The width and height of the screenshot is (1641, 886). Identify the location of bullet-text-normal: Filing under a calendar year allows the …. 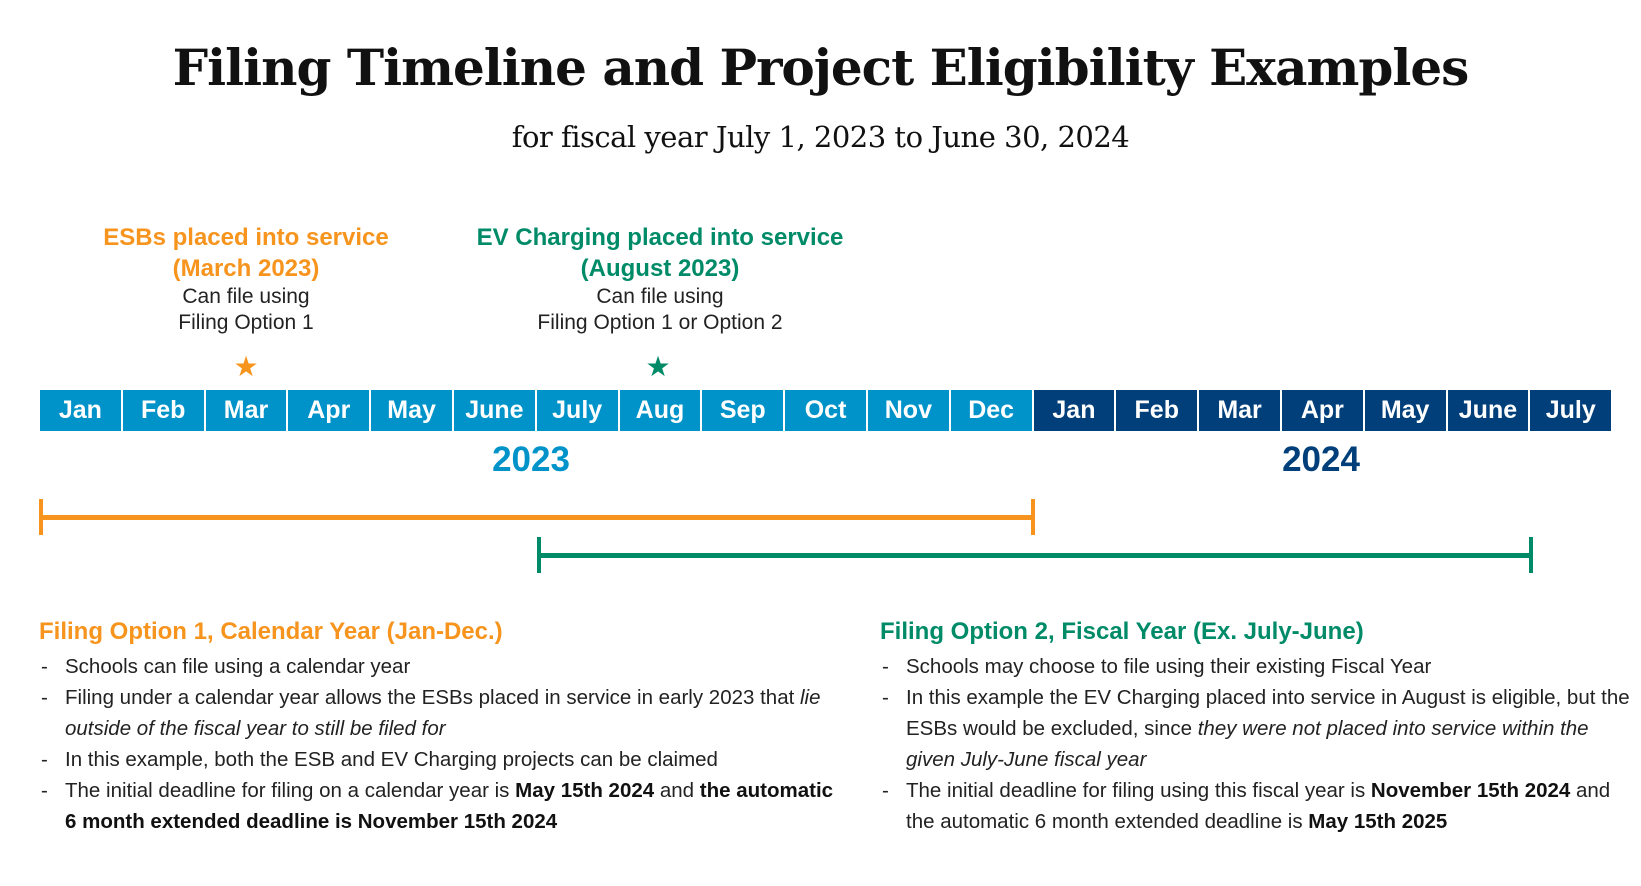
(432, 697).